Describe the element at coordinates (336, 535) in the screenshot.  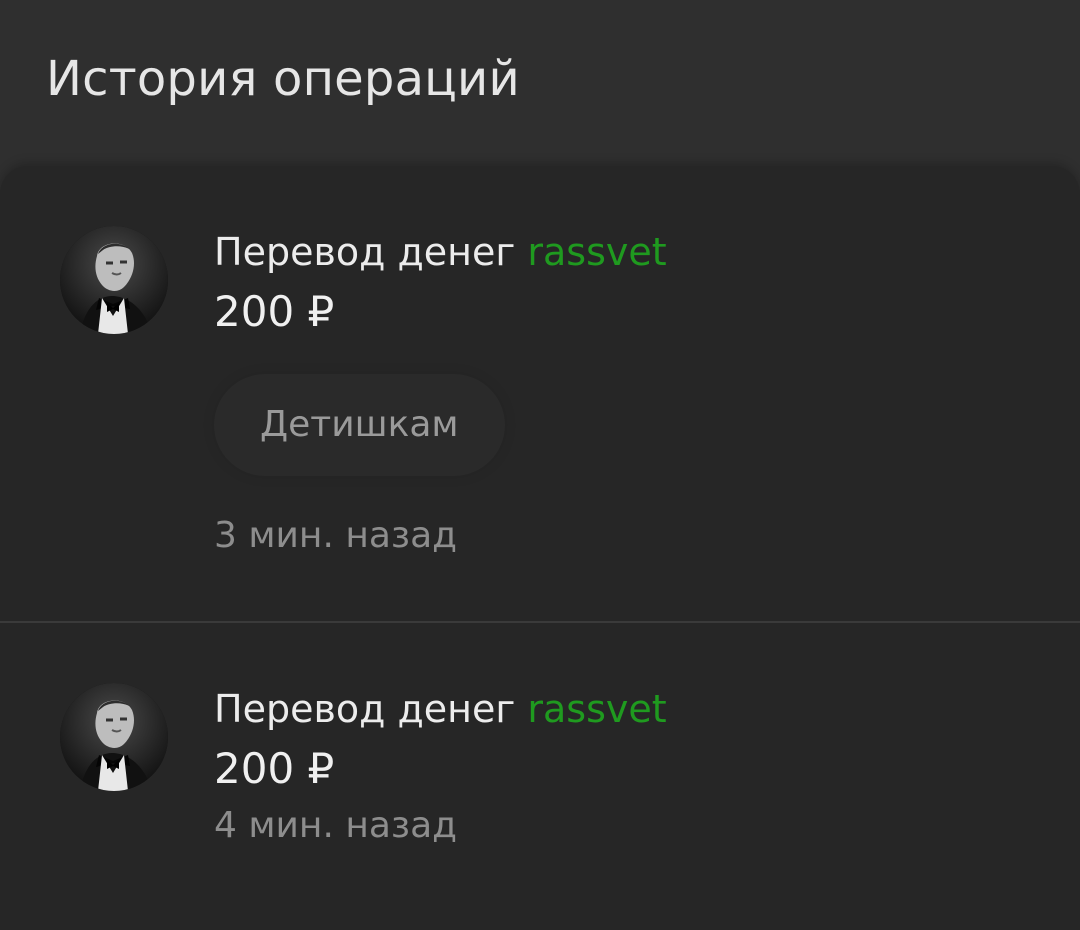
I see `operation-time: 3 мин. назад` at that location.